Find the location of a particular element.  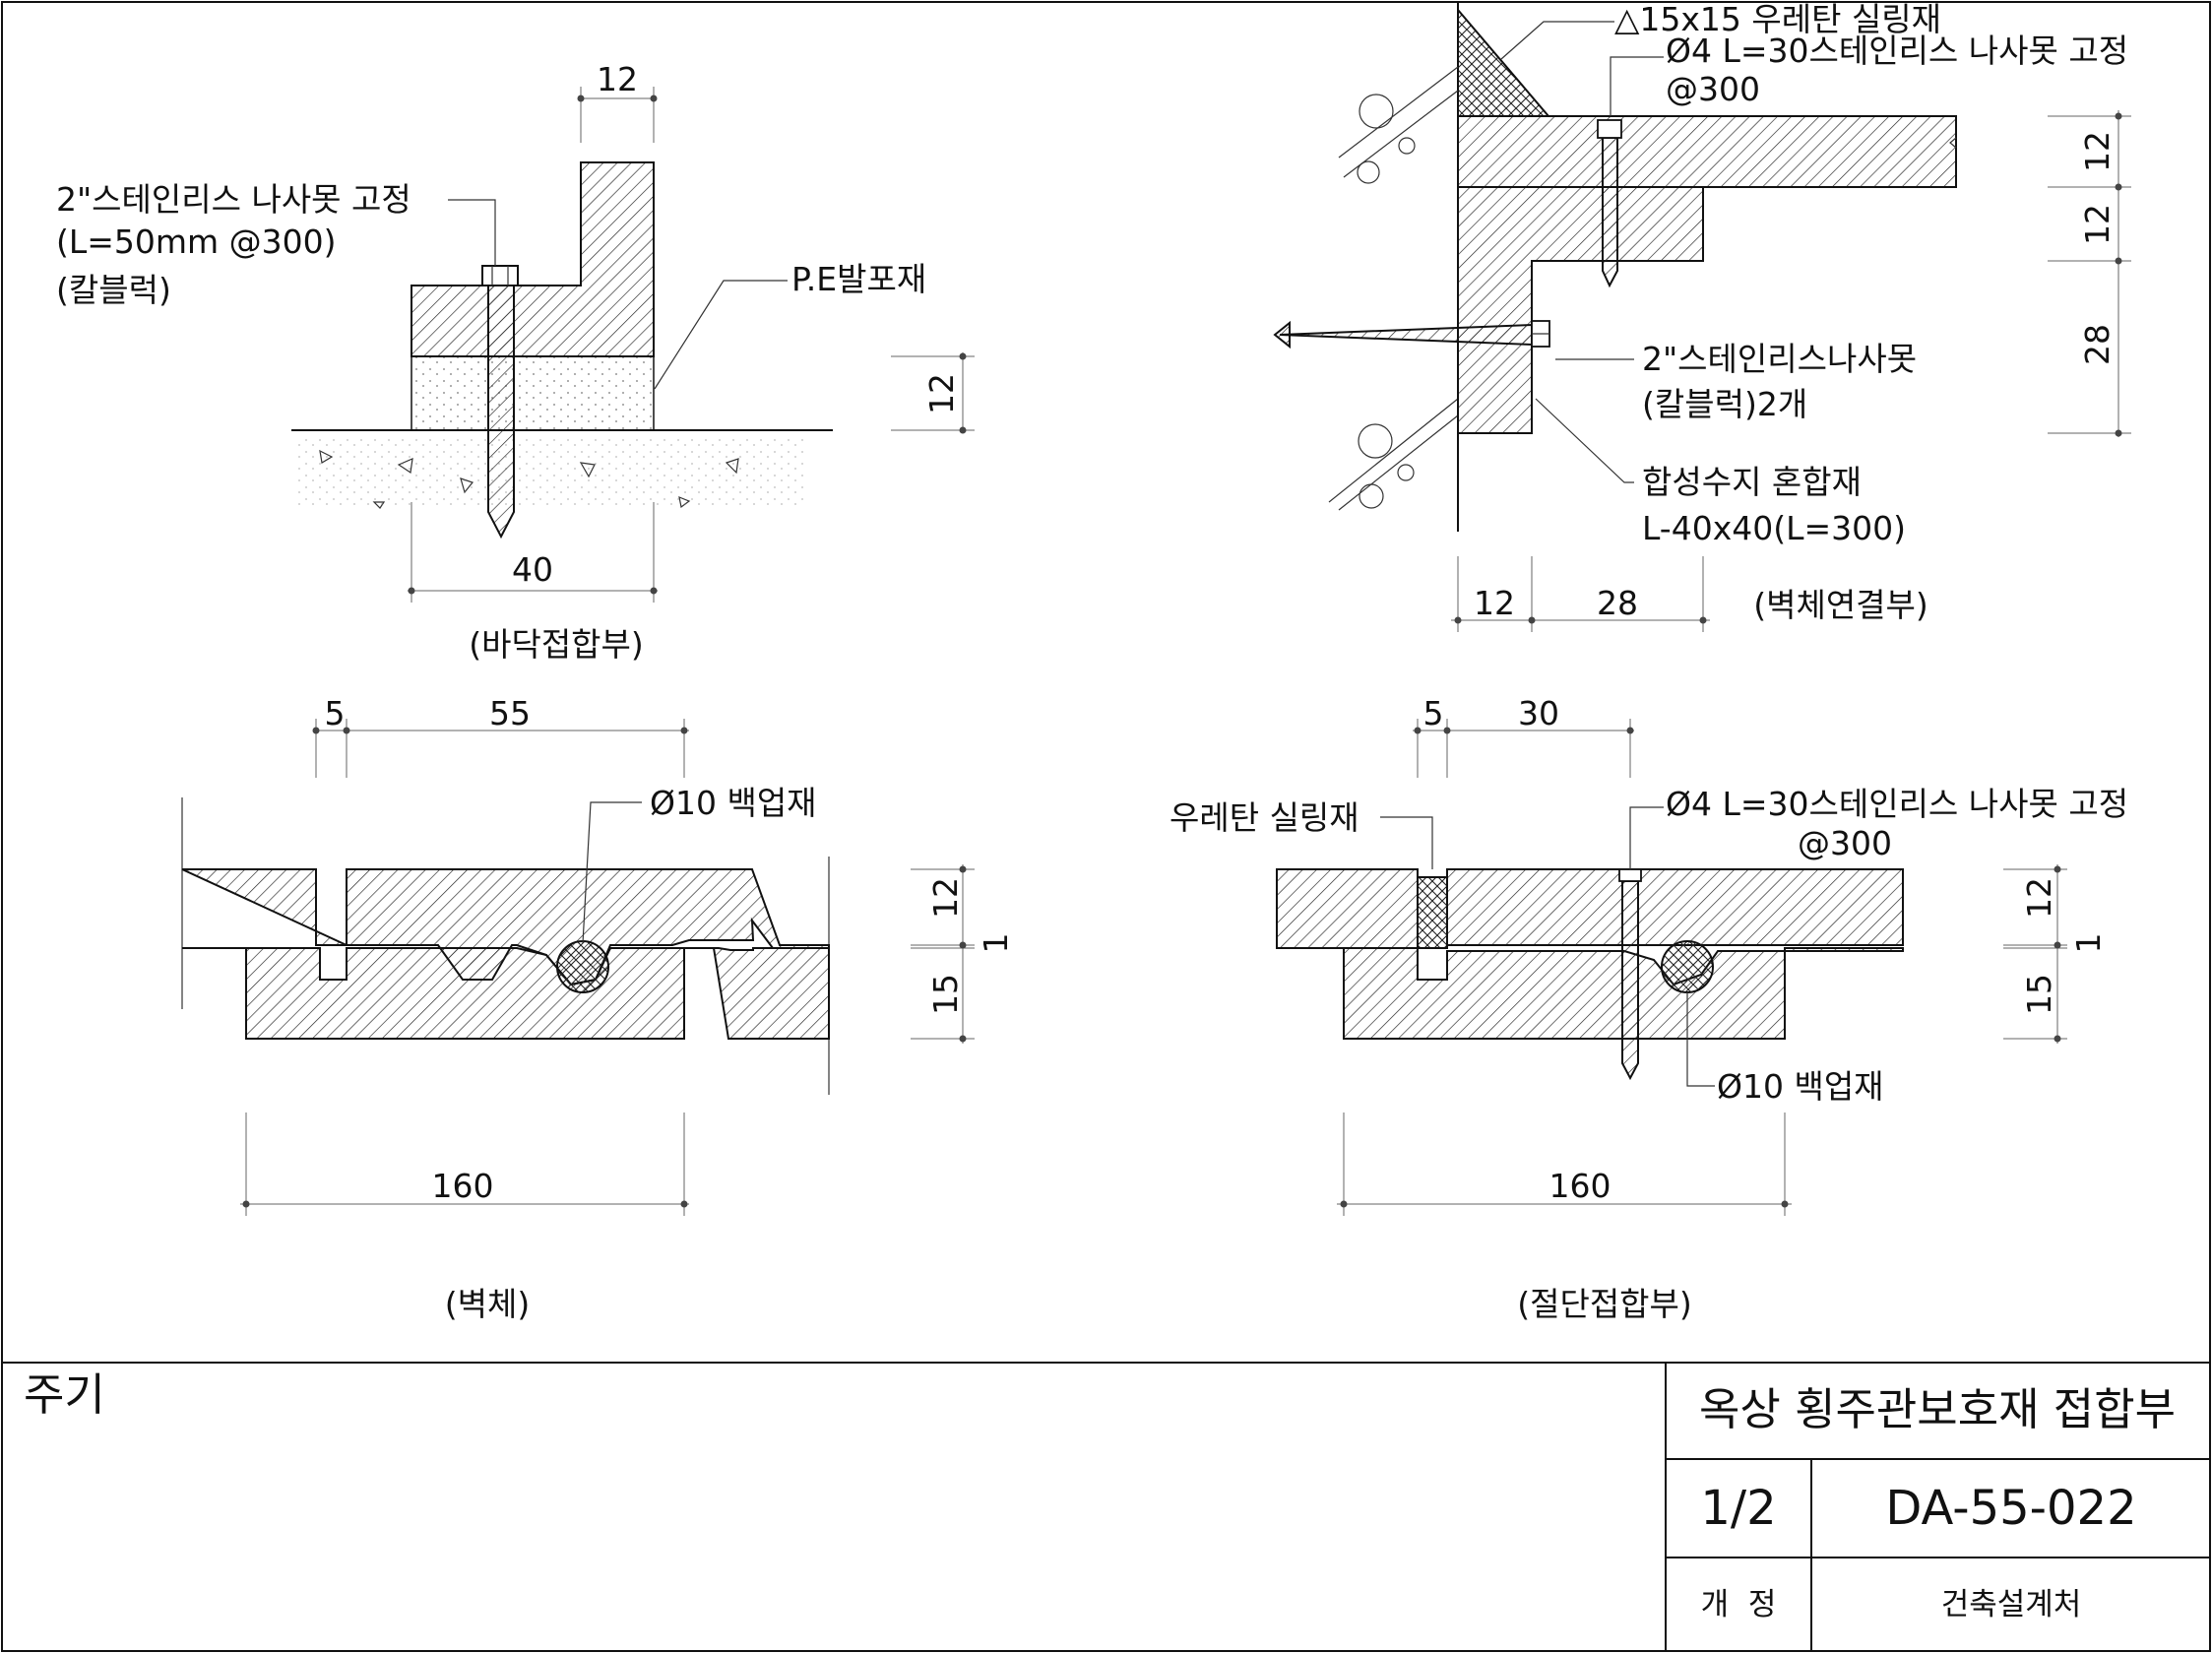

floor-screw-label-2: (L=50mm @300) is located at coordinates (197, 242).